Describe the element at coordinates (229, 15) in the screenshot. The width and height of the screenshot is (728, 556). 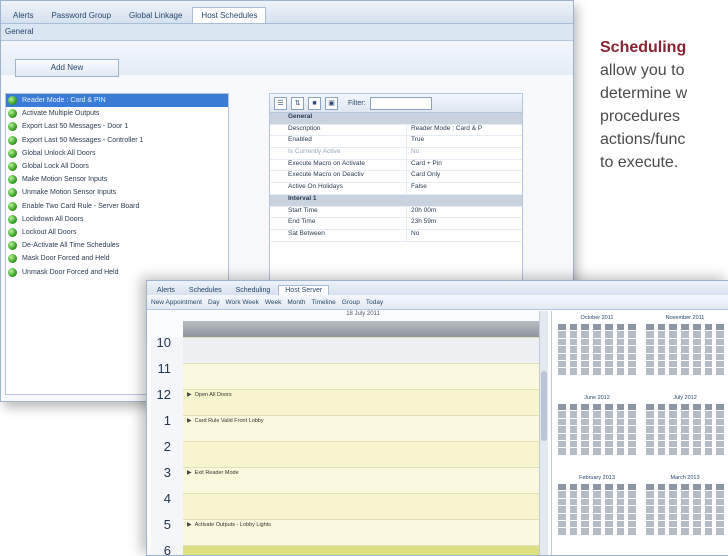
I see `tab-host-schedules: Host Schedules` at that location.